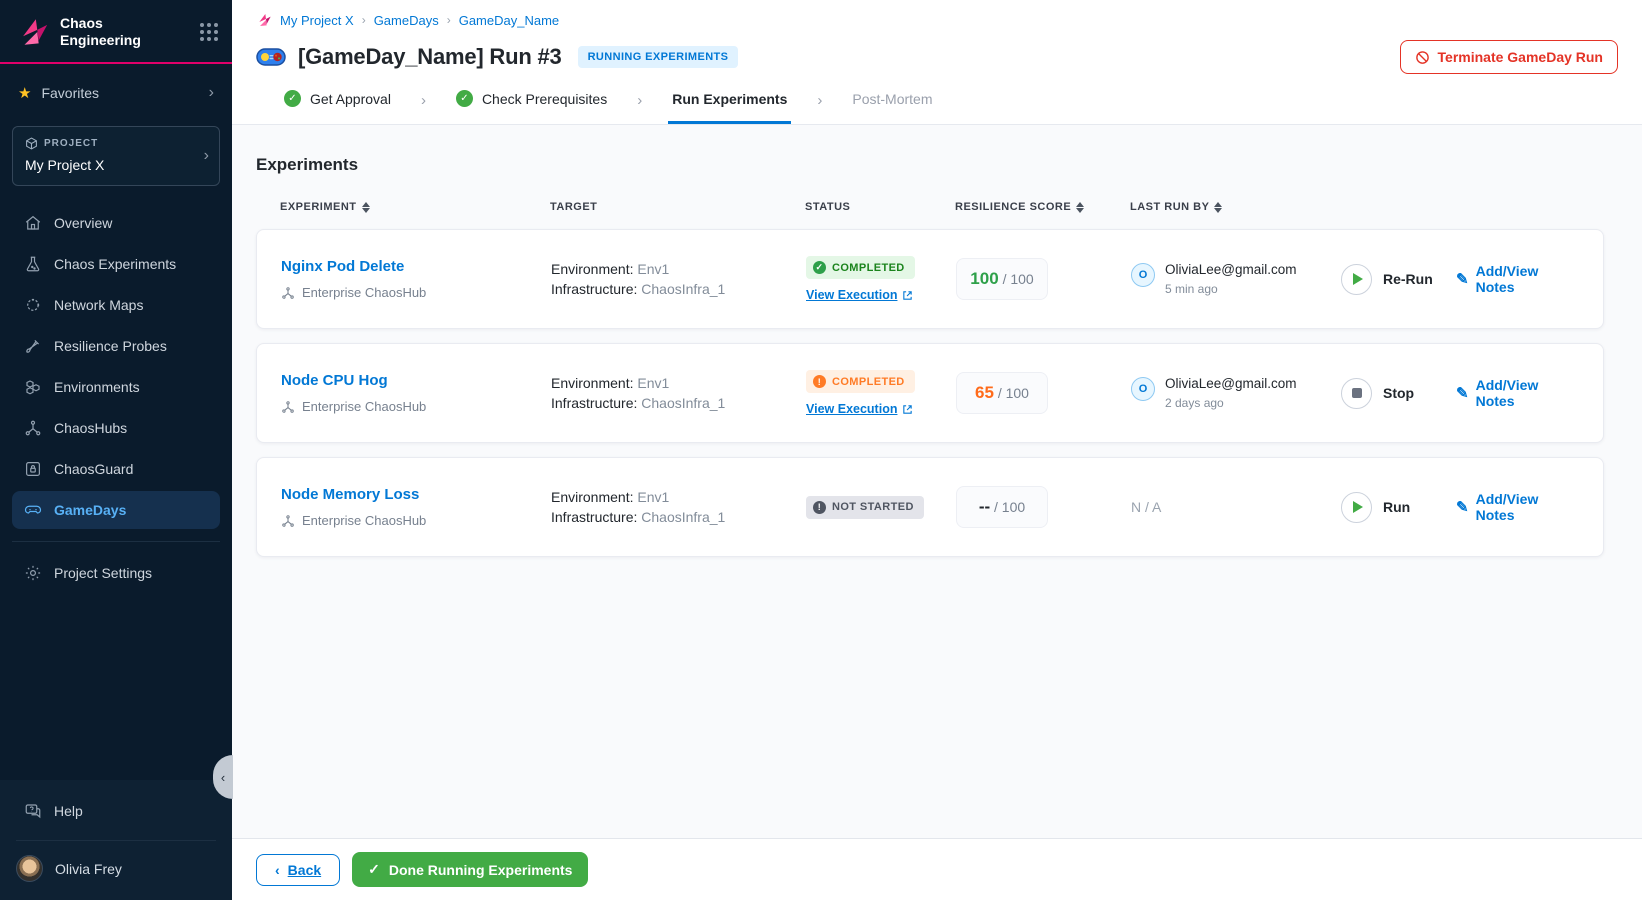 This screenshot has height=900, width=1642. What do you see at coordinates (574, 207) in the screenshot?
I see `column-target: TARGET` at bounding box center [574, 207].